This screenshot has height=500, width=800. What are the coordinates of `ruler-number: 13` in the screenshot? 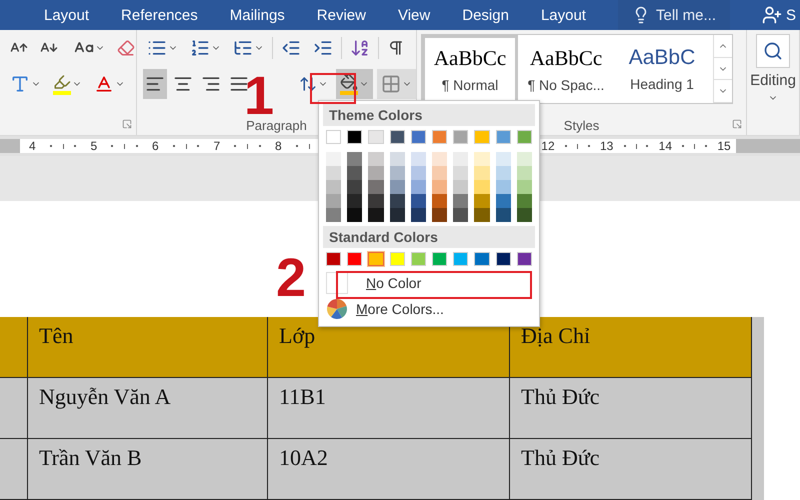 It's located at (607, 146).